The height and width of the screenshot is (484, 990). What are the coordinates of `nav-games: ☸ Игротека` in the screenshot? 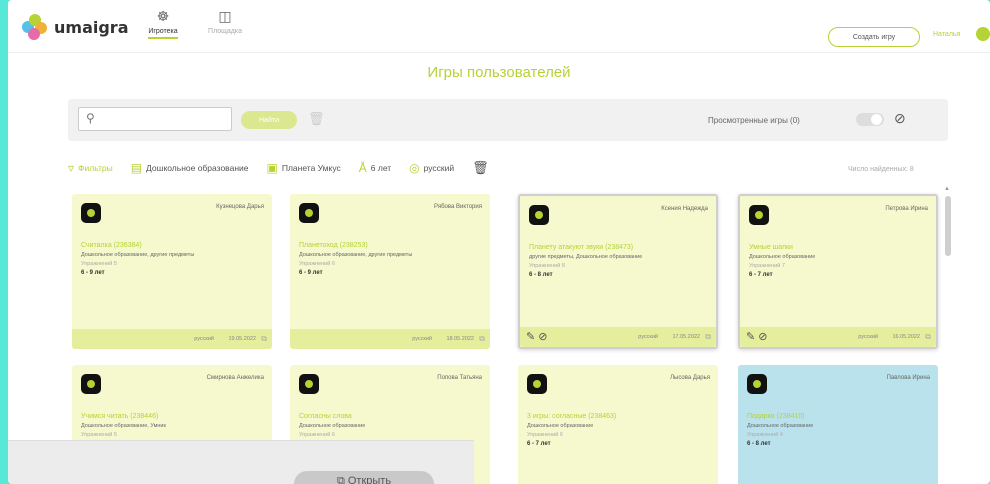 It's located at (163, 23).